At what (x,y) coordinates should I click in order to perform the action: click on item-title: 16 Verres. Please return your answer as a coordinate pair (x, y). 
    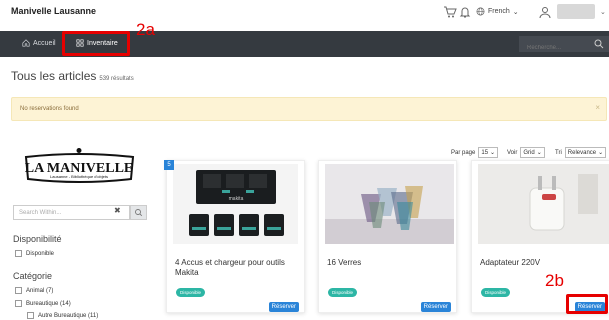
    Looking at the image, I should click on (389, 263).